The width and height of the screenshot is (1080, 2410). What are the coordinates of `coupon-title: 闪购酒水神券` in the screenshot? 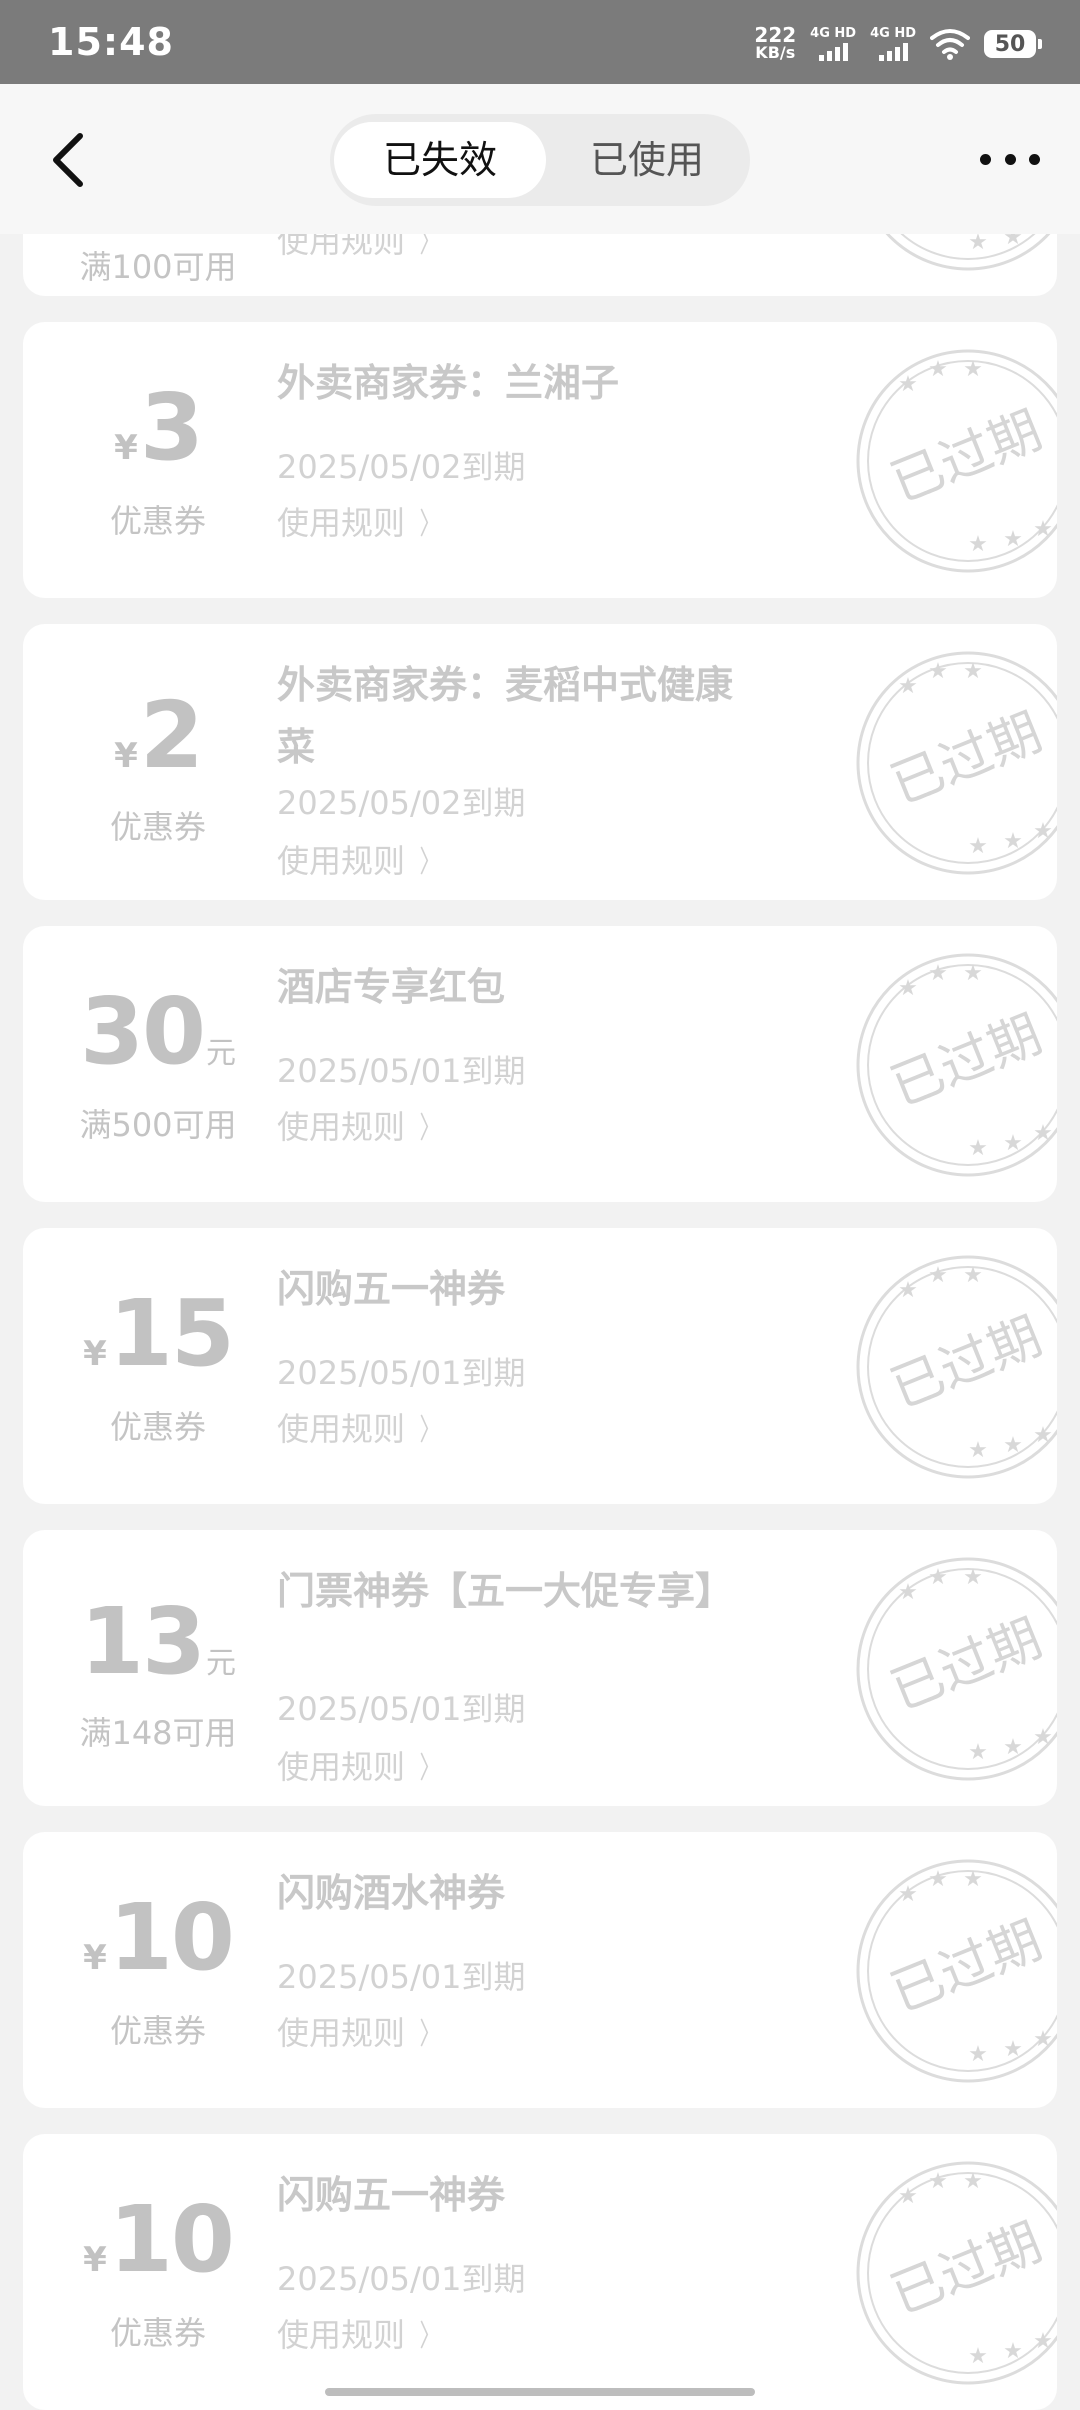 It's located at (391, 1893).